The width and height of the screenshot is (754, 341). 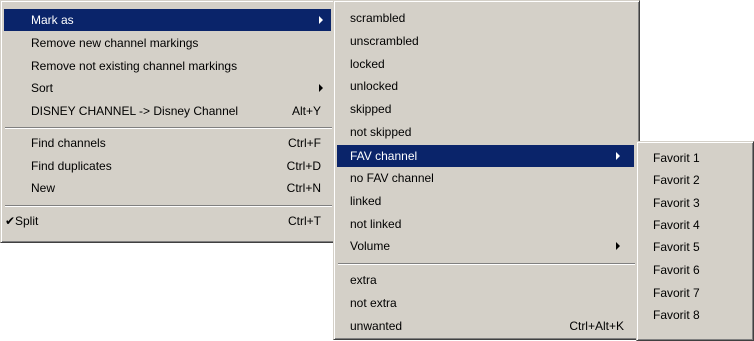 What do you see at coordinates (306, 111) in the screenshot?
I see `menu-item-shortcut: Alt+Y` at bounding box center [306, 111].